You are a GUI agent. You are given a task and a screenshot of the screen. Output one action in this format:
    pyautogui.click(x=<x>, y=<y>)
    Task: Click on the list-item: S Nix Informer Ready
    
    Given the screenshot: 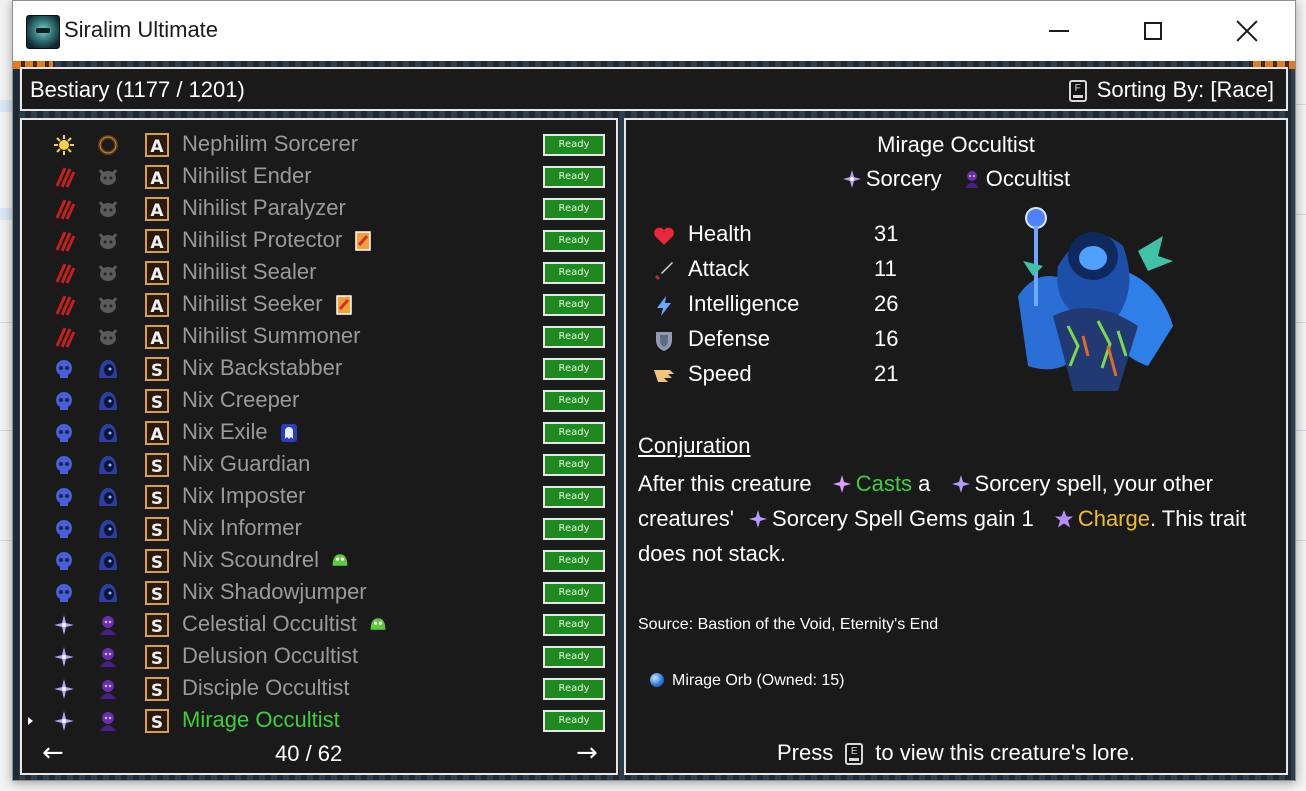 What is the action you would take?
    pyautogui.click(x=319, y=528)
    